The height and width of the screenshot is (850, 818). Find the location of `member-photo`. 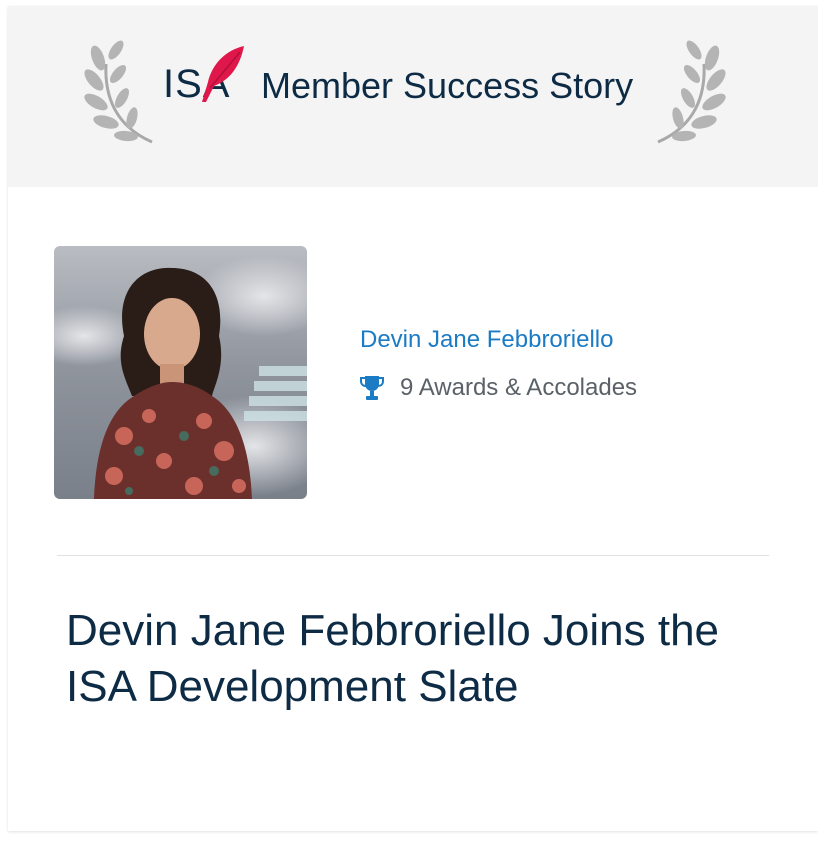

member-photo is located at coordinates (180, 372).